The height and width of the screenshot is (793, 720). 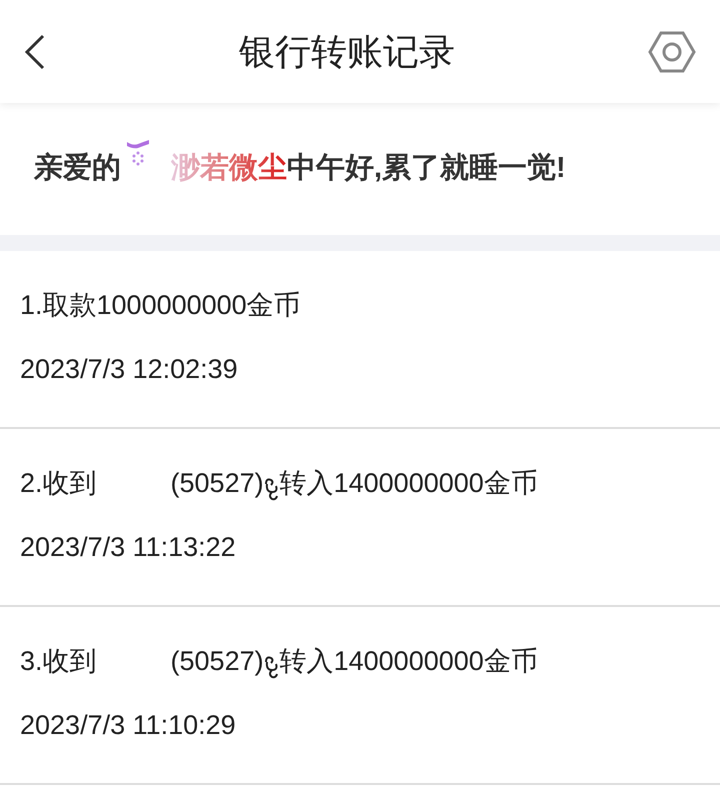 I want to click on greeting-text: 亲爱的, so click(x=77, y=168).